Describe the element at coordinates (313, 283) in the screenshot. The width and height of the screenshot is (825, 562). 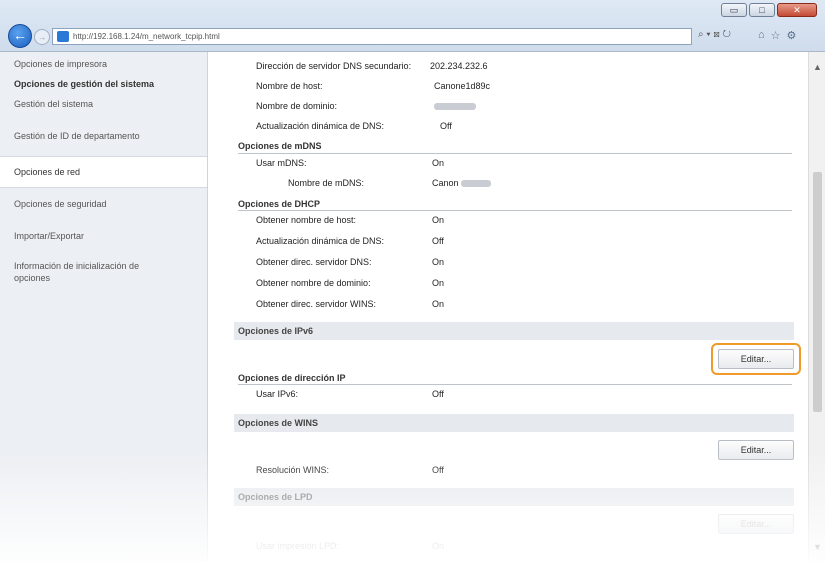
I see `dhcp-row-label: Obtener nombre de dominio:` at that location.